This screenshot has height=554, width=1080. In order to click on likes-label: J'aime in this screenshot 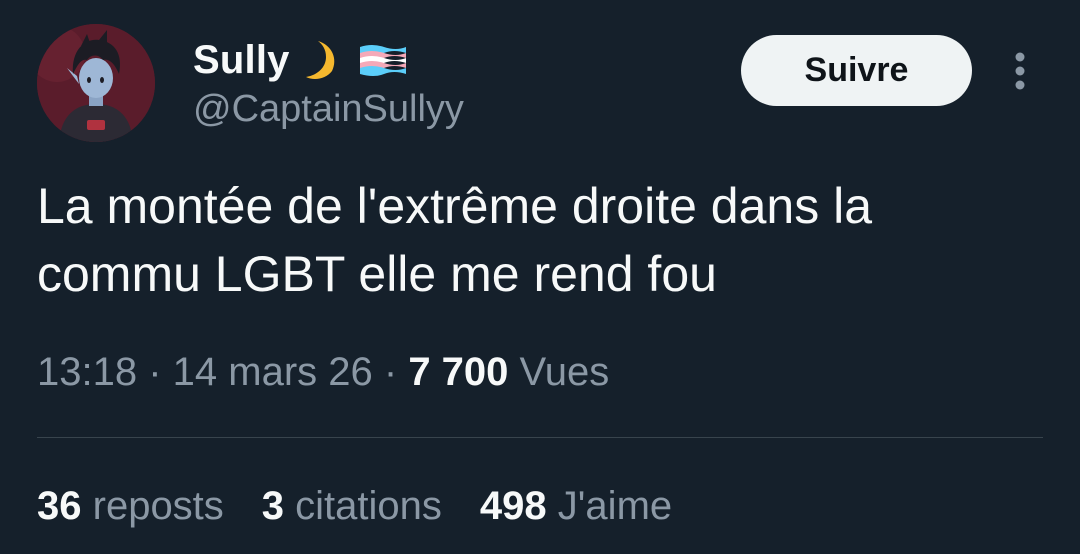, I will do `click(615, 506)`.